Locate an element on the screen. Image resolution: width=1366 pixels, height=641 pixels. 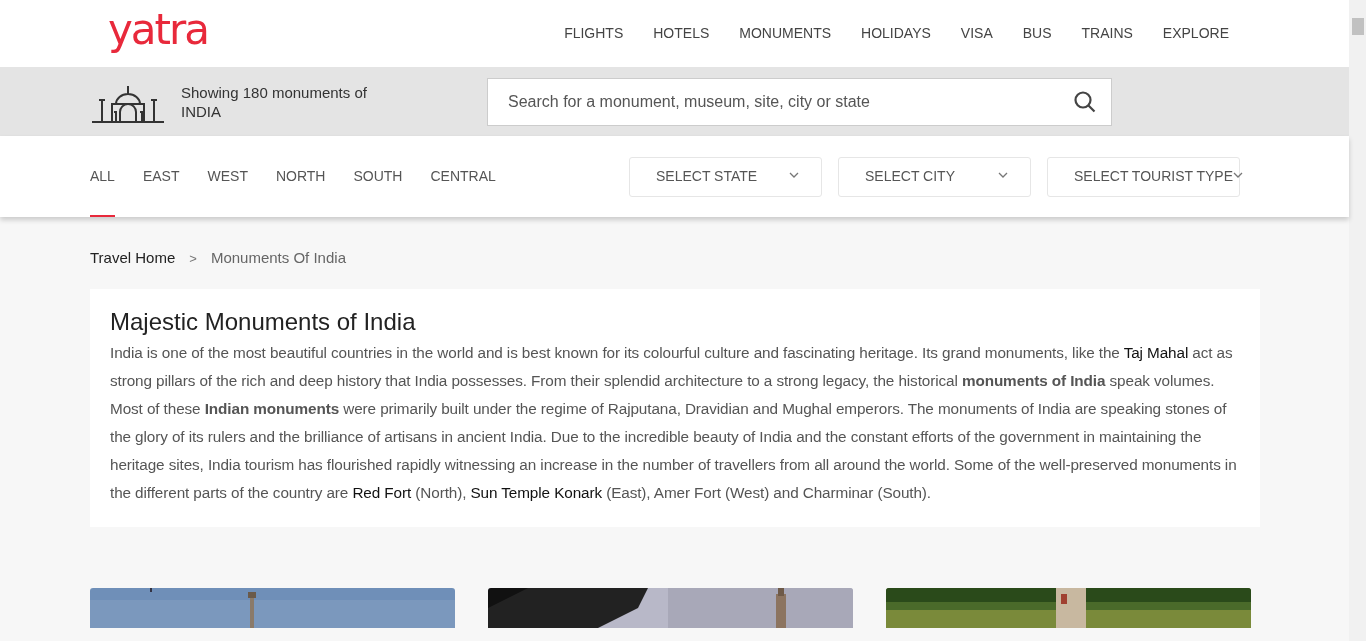
nav-link: EXPLORE is located at coordinates (1195, 33).